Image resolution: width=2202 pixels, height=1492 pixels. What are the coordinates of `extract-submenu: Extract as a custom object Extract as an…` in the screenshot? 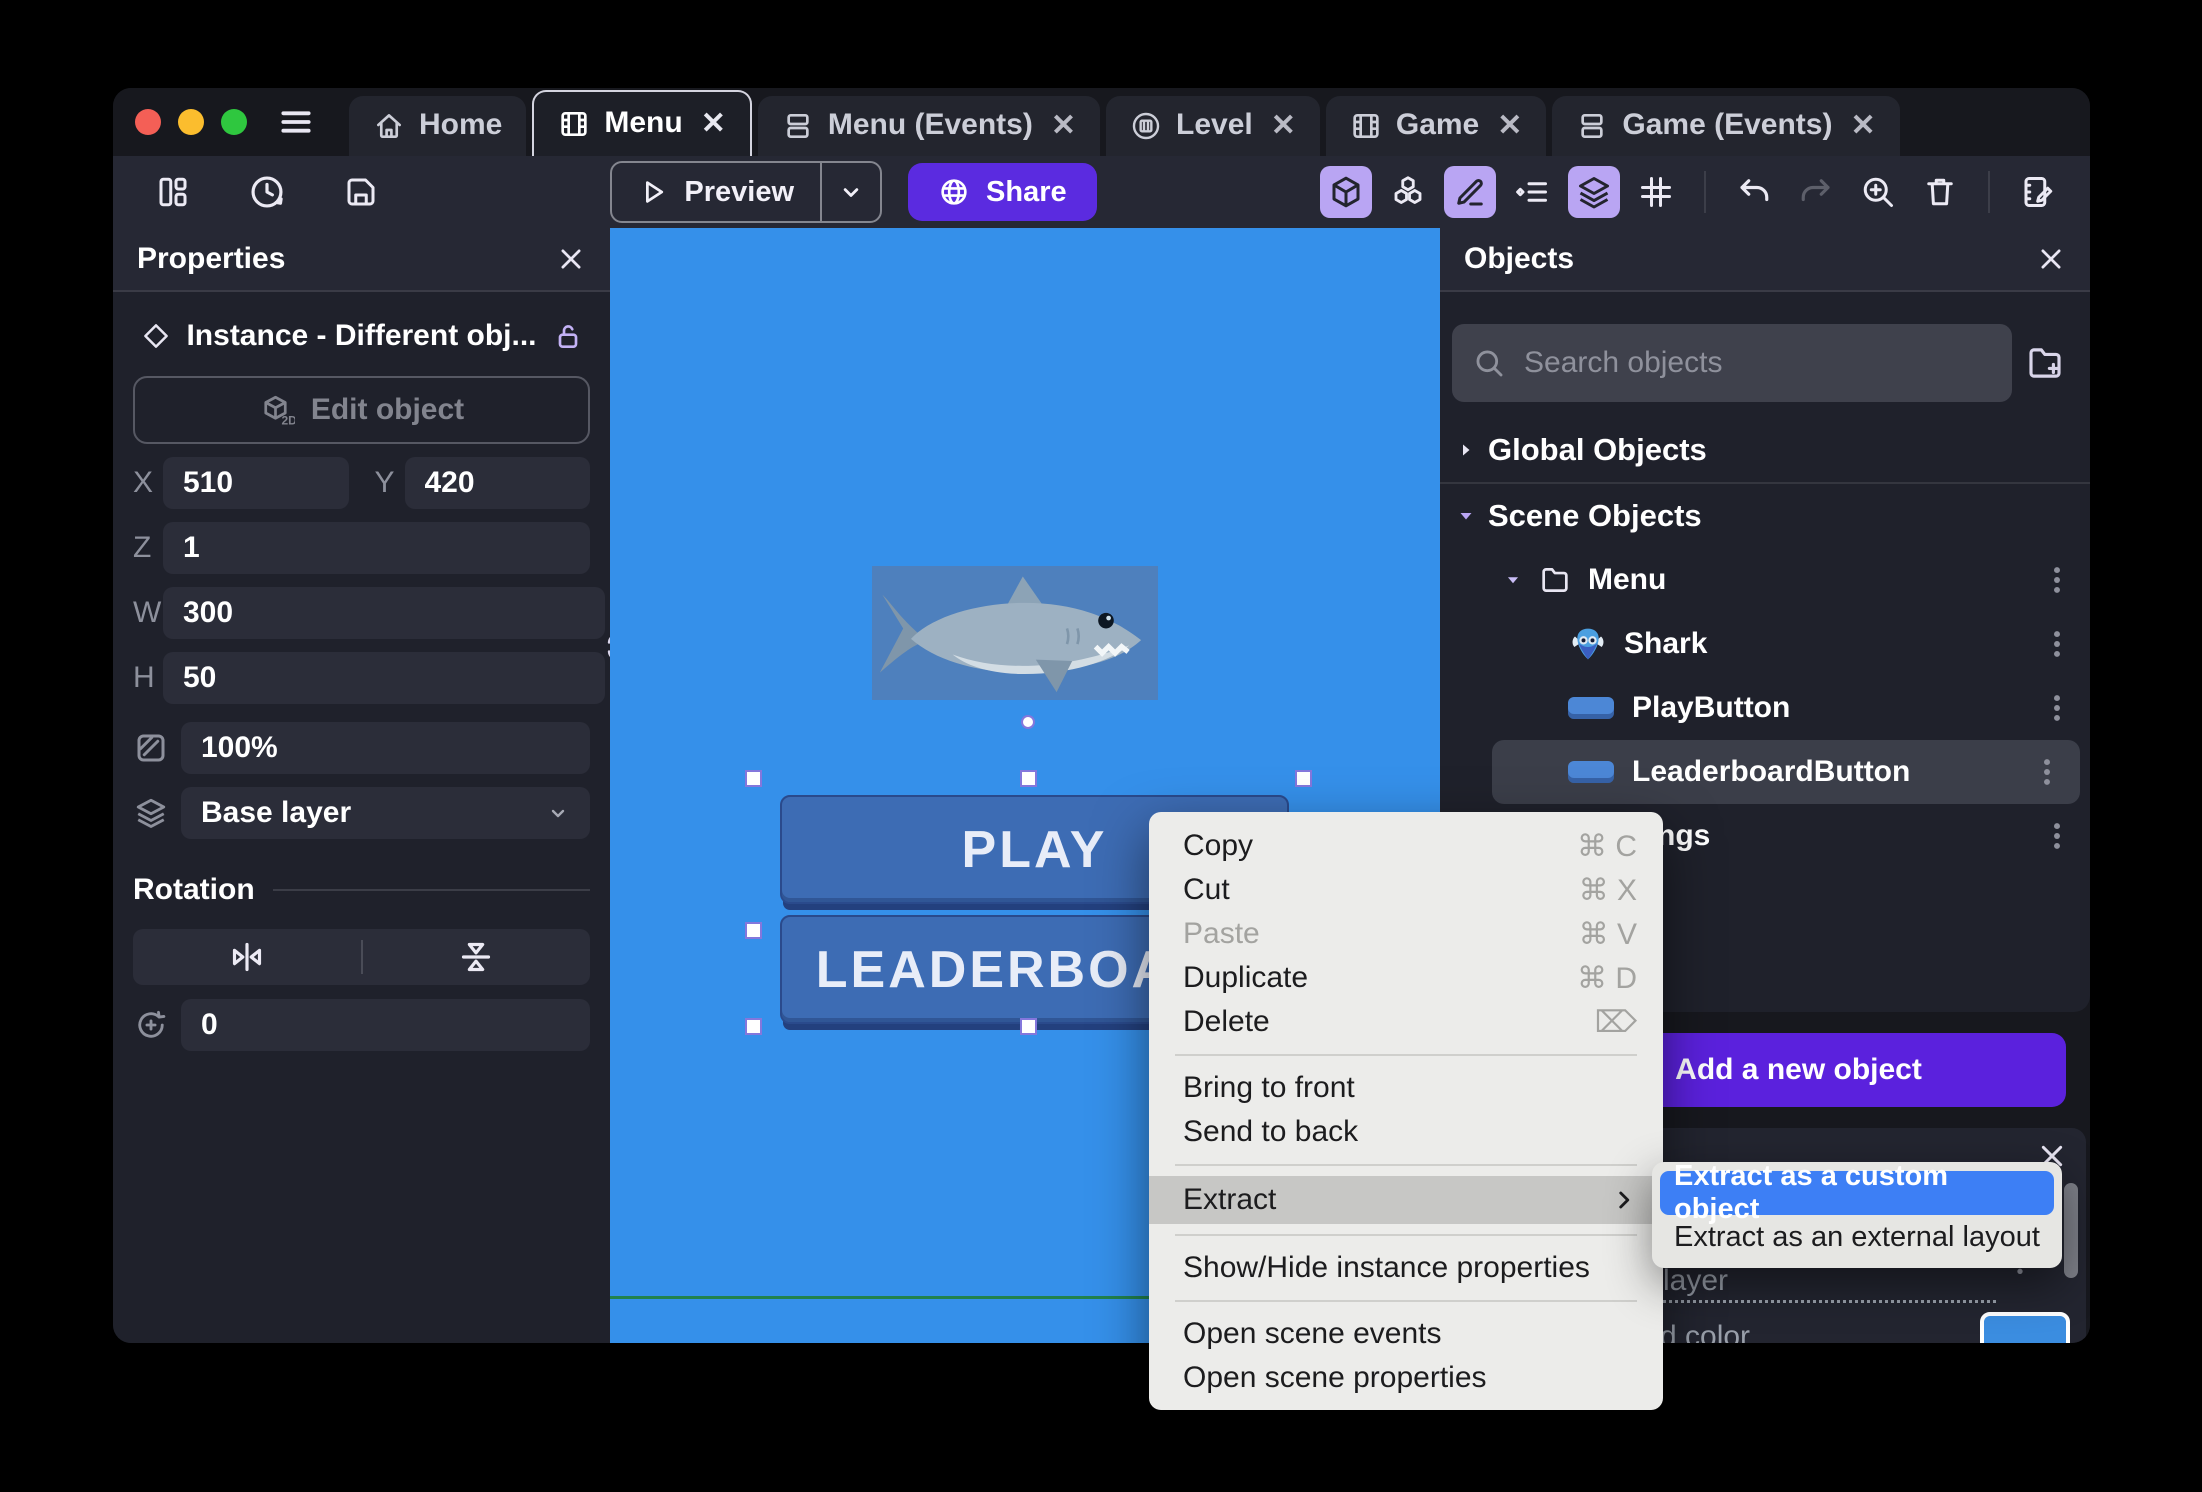 It's located at (1857, 1214).